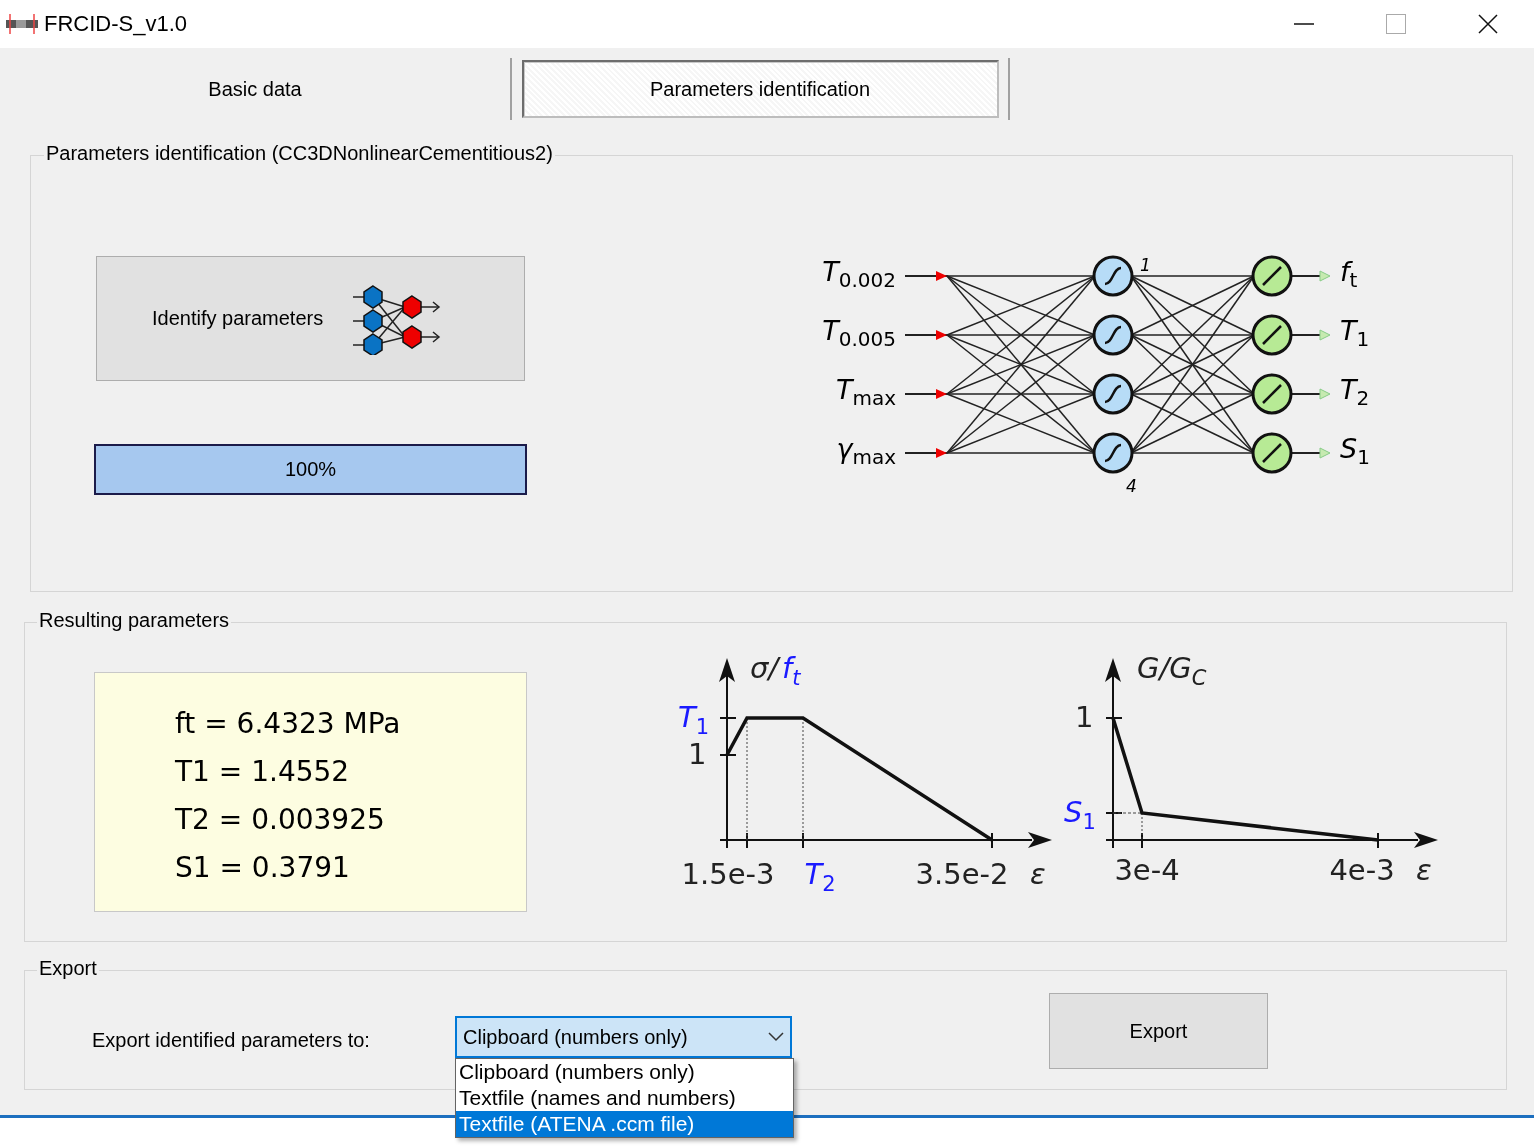 This screenshot has width=1534, height=1146. What do you see at coordinates (263, 772) in the screenshot?
I see `result-value: T1 = 1.4552` at bounding box center [263, 772].